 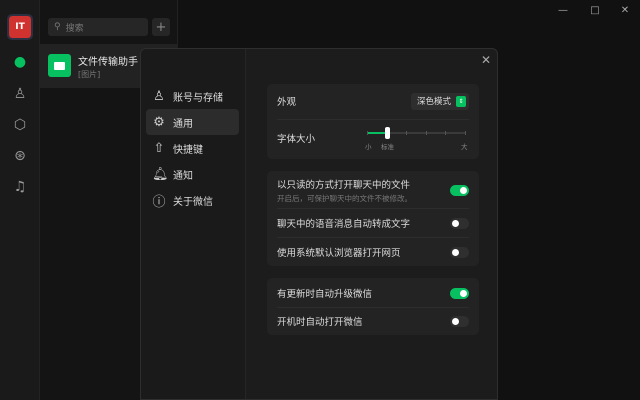 I want to click on contacts-icon: ♙, so click(x=20, y=94).